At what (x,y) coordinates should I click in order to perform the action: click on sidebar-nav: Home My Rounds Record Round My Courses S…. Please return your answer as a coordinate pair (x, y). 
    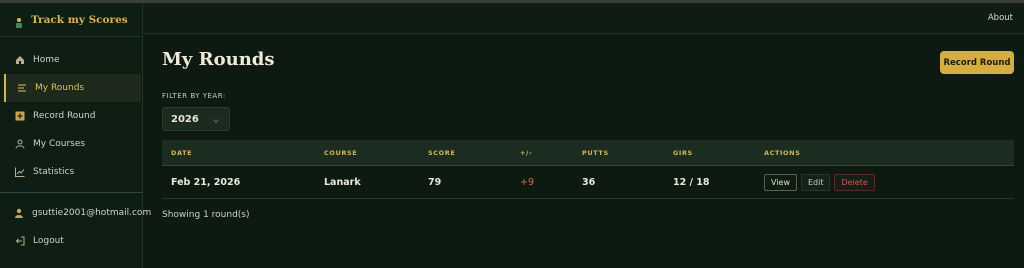
    Looking at the image, I should click on (75, 146).